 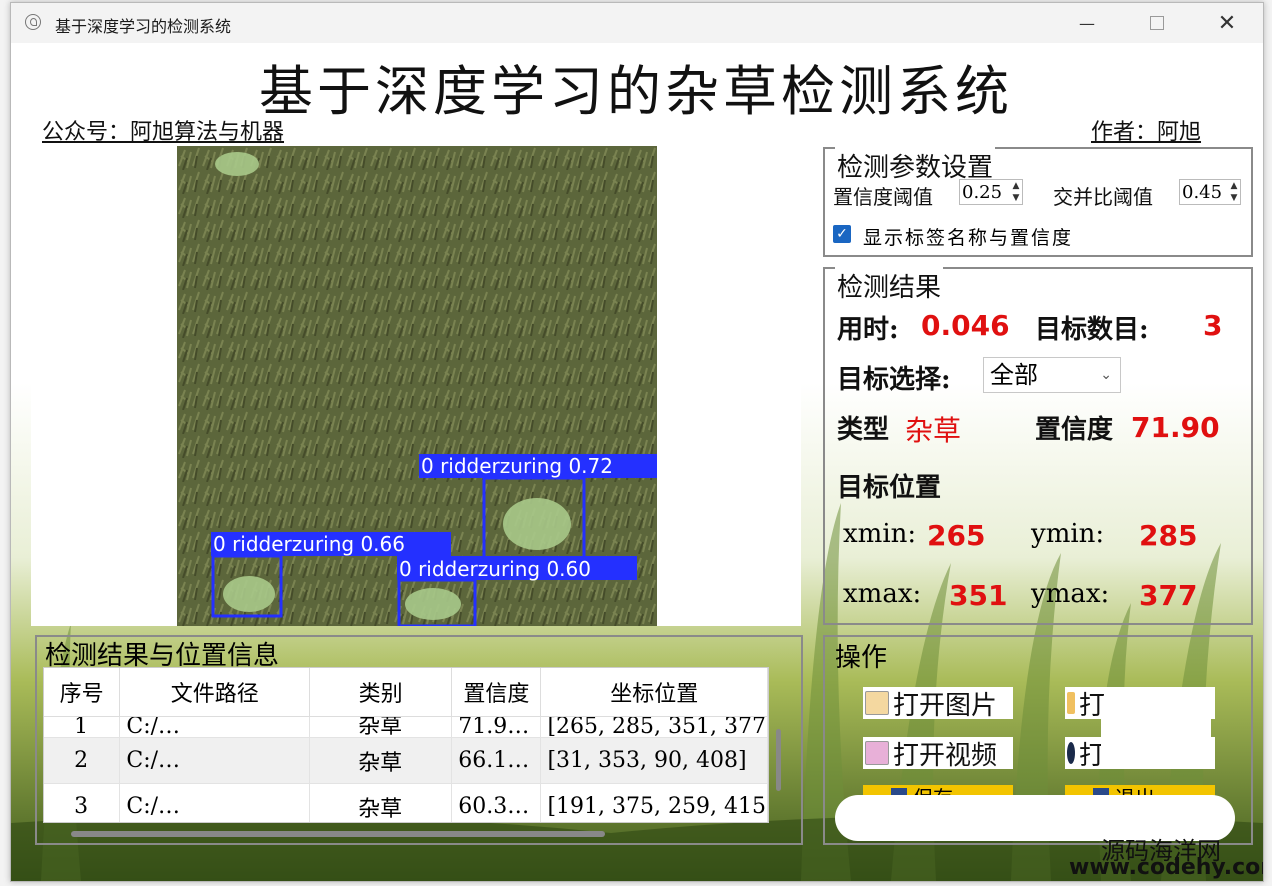 What do you see at coordinates (654, 760) in the screenshot?
I see `table-cell: [31, 353, 90, 408]` at bounding box center [654, 760].